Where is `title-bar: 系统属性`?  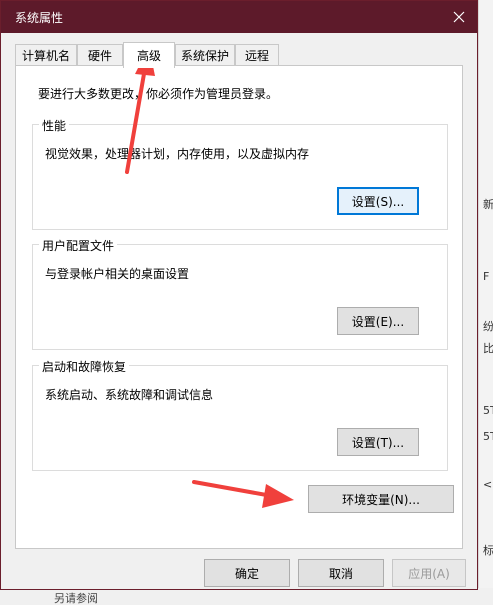 title-bar: 系统属性 is located at coordinates (239, 17).